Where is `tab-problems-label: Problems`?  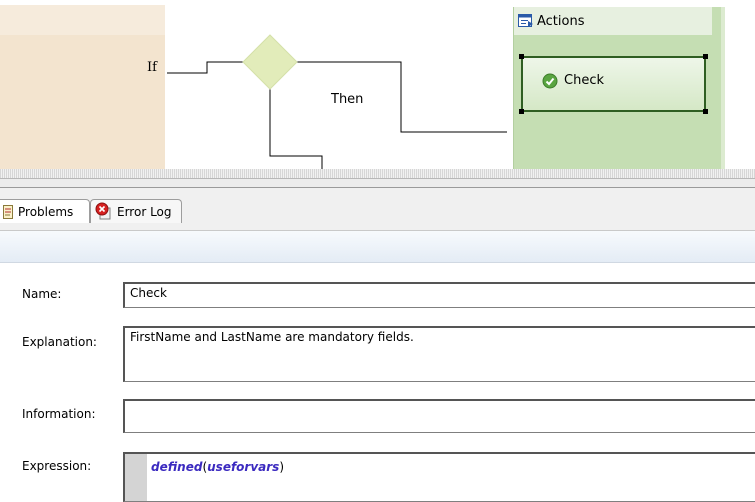
tab-problems-label: Problems is located at coordinates (46, 212).